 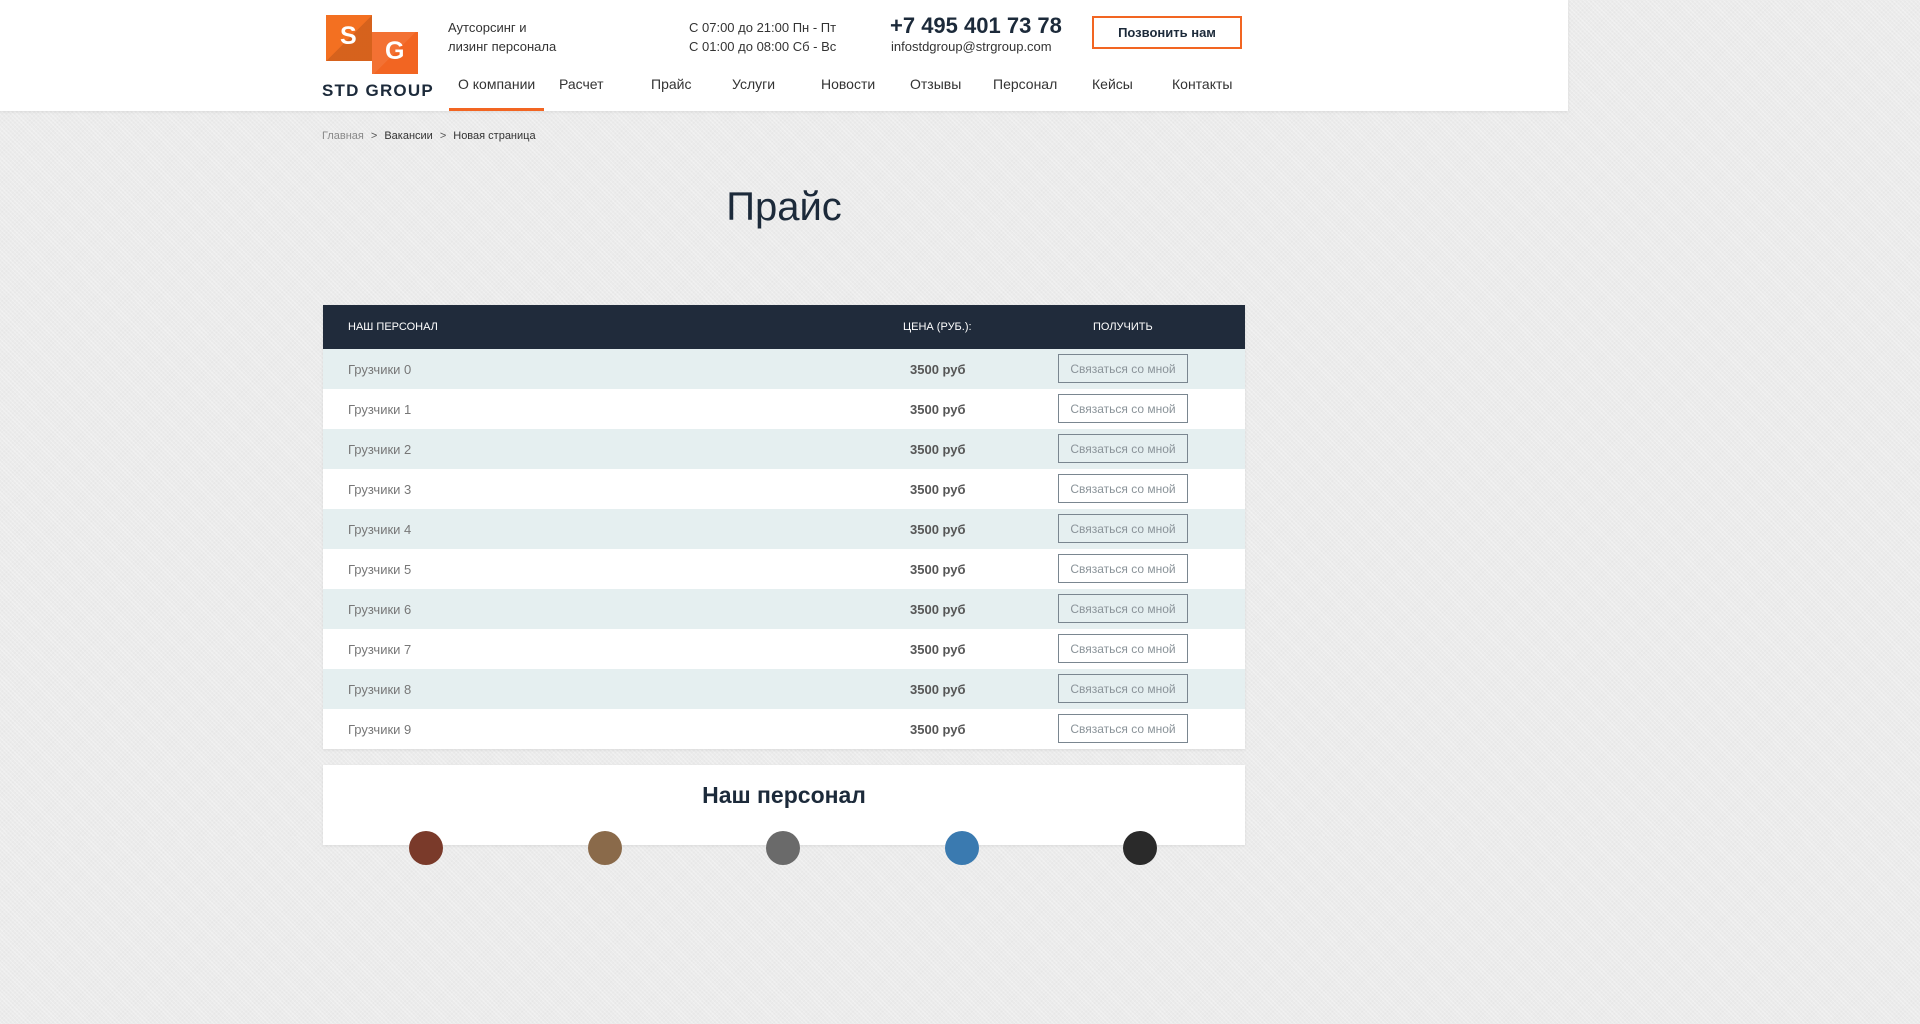 I want to click on hours-weekend: С 01:00 до 08:00 Сб - Вс, so click(x=763, y=46).